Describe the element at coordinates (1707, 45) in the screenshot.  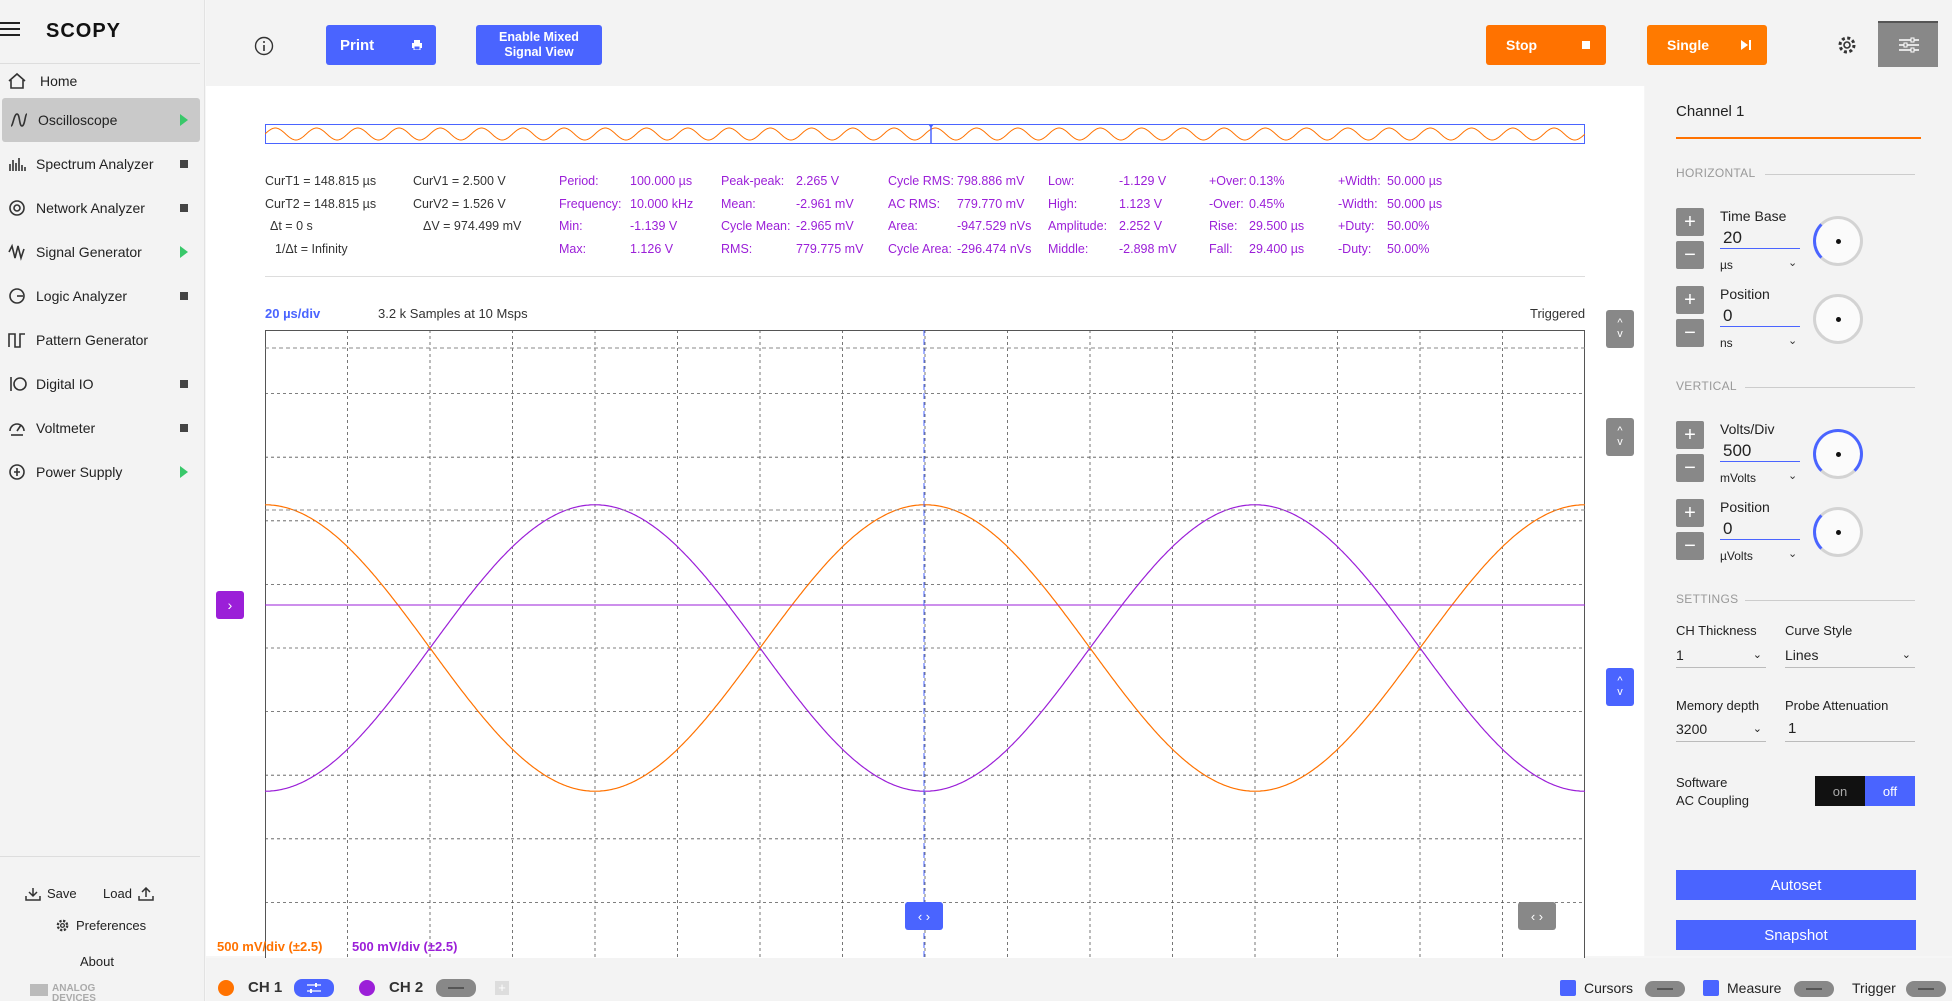
I see `single-button: Single` at that location.